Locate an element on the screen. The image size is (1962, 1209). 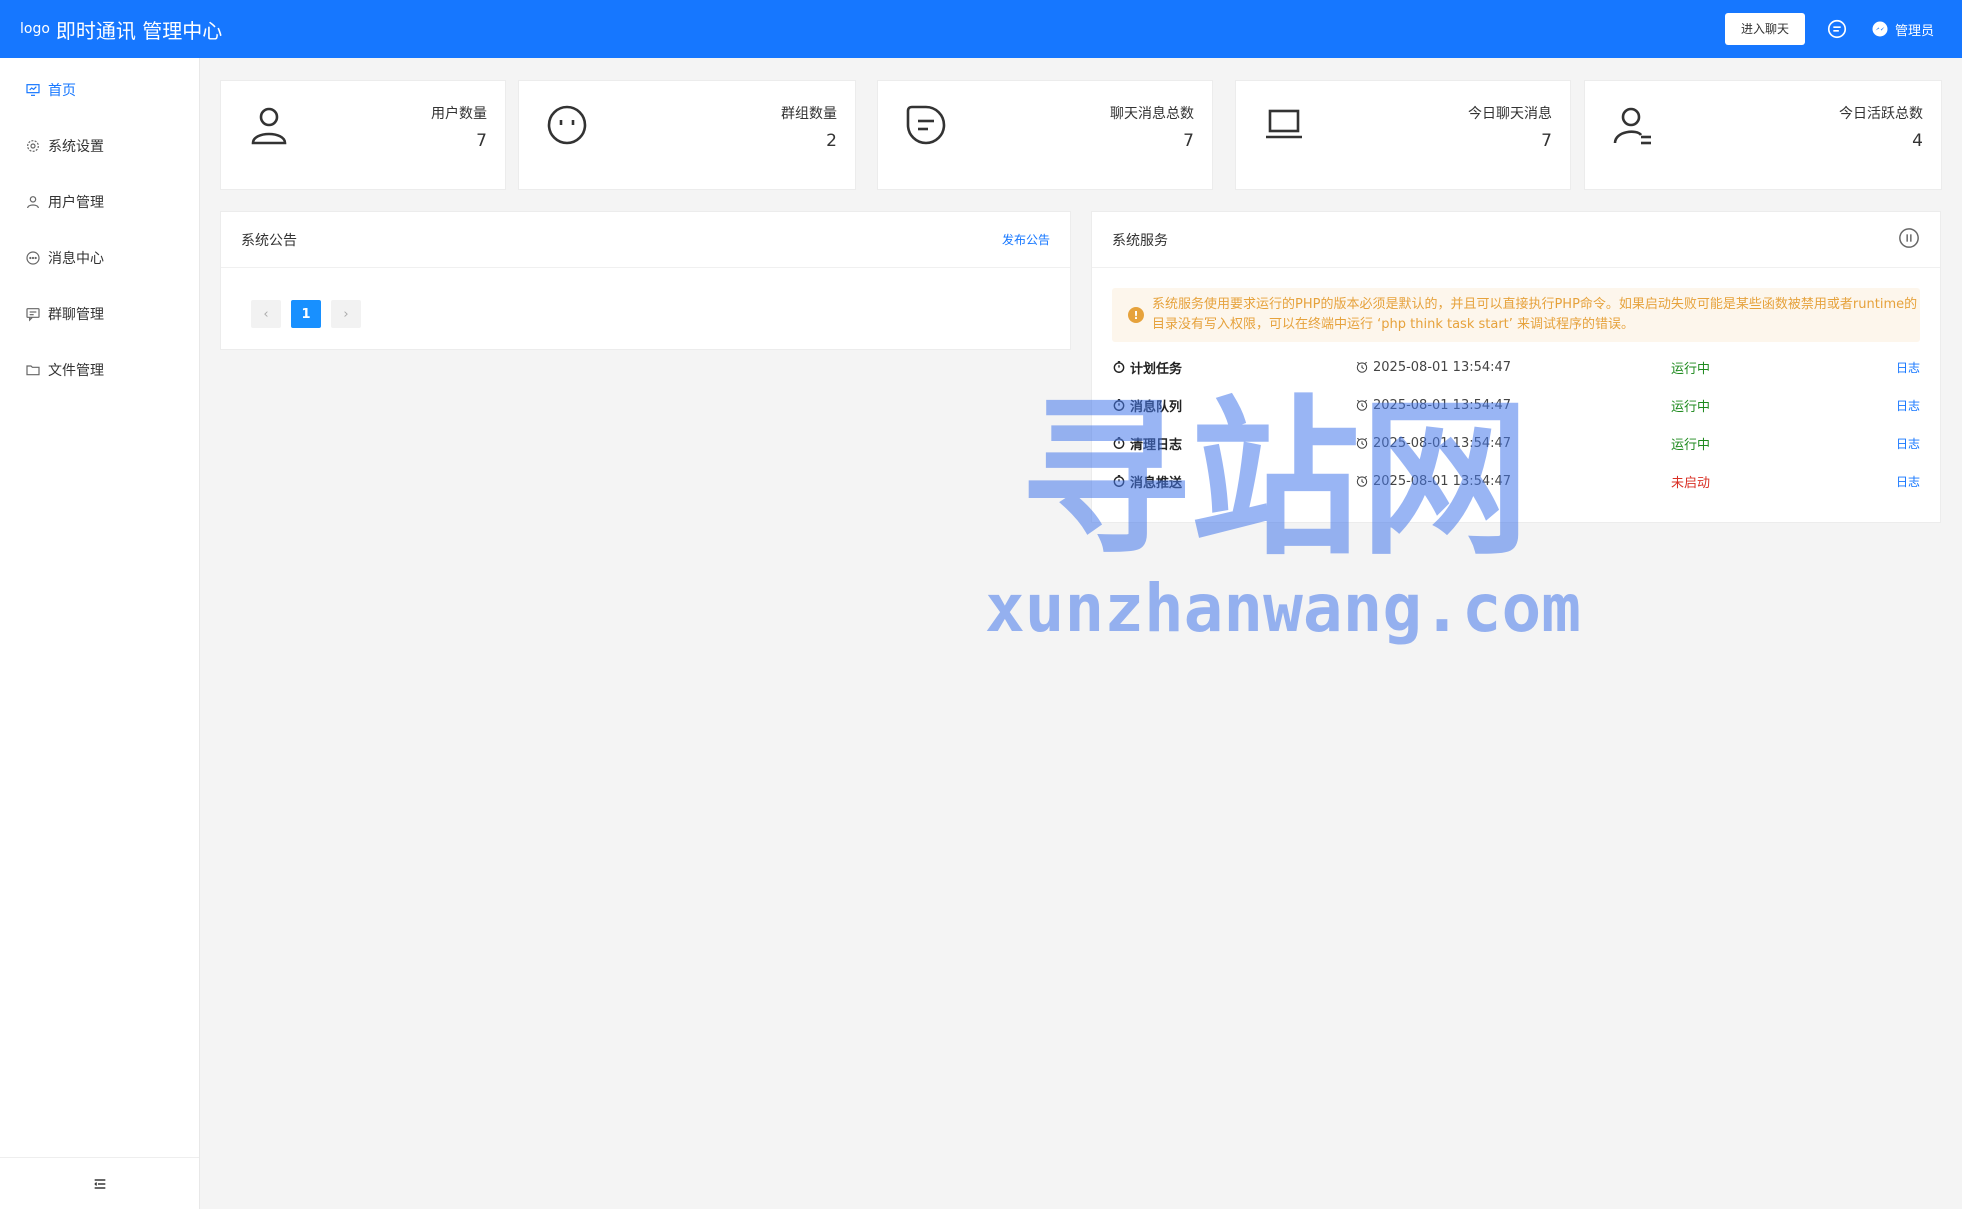
sidebar-item-messages: 消息中心 is located at coordinates (99, 258).